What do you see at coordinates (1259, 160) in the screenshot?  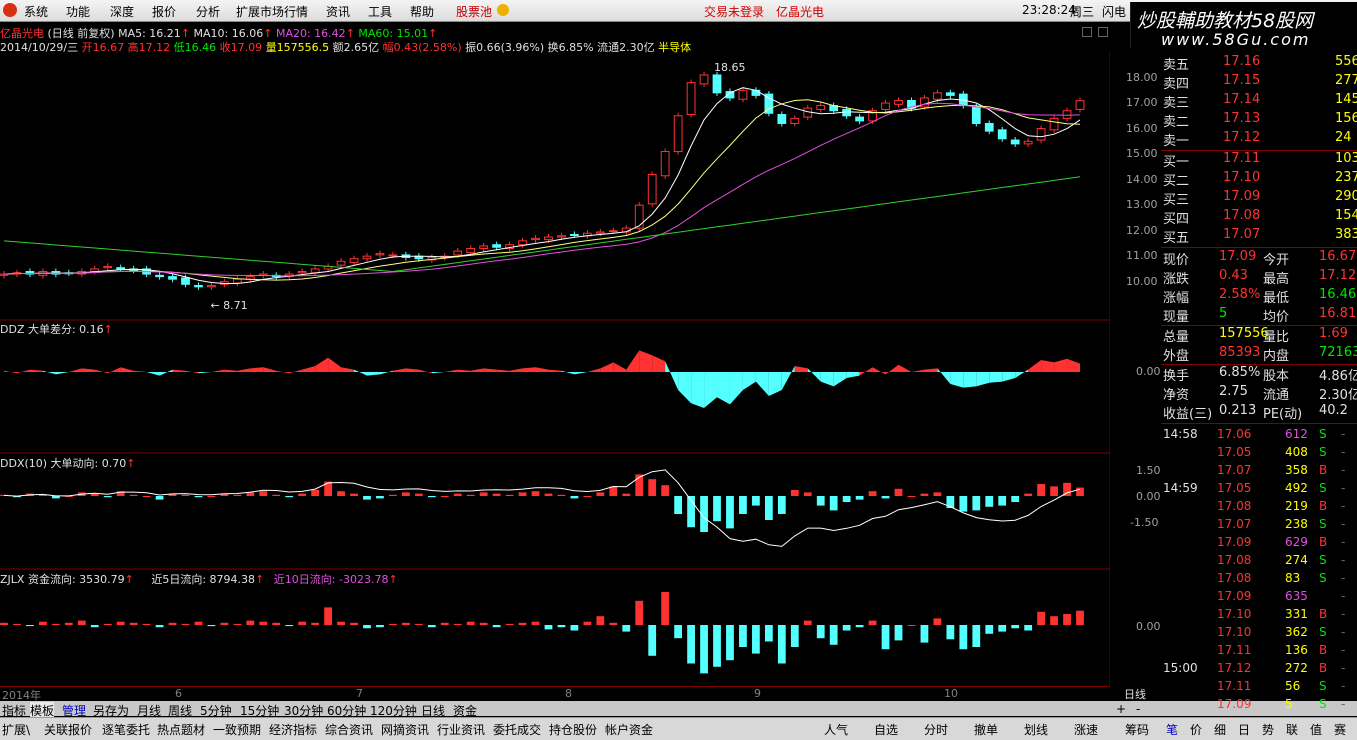 I see `bid-row: 买一 17.11 103` at bounding box center [1259, 160].